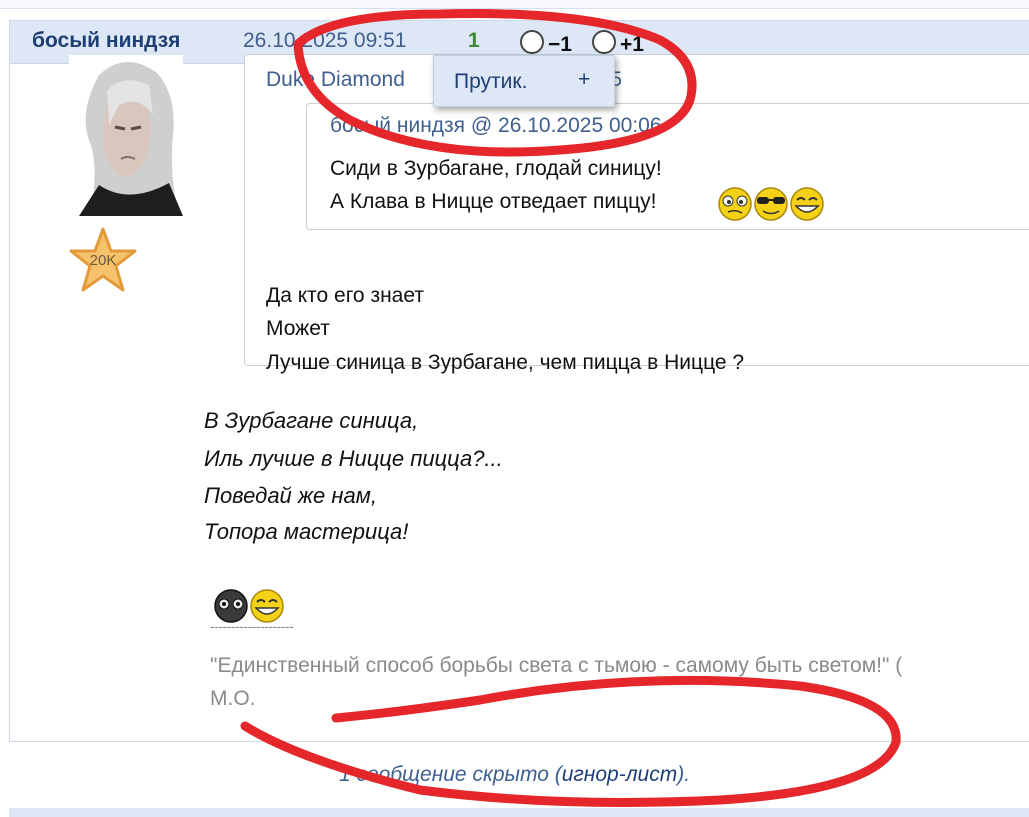 This screenshot has width=1029, height=817. What do you see at coordinates (450, 774) in the screenshot?
I see `hidden-note-prefix: 1 сообщение скрыто (` at bounding box center [450, 774].